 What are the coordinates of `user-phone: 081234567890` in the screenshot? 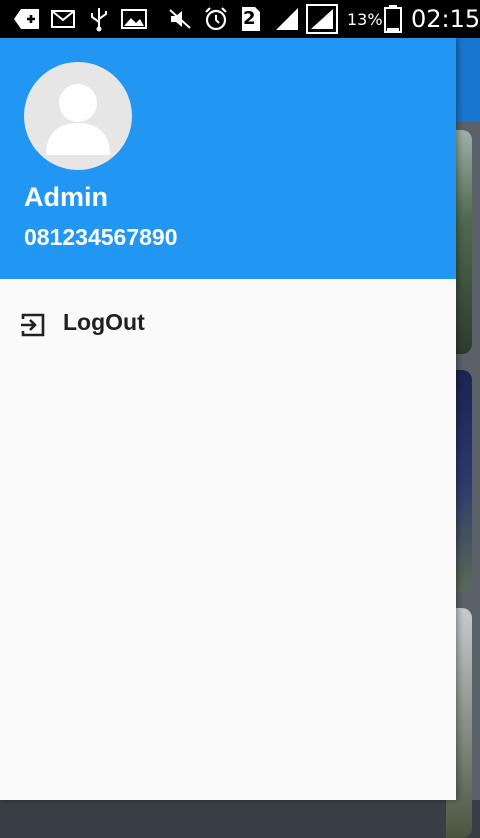 It's located at (101, 237).